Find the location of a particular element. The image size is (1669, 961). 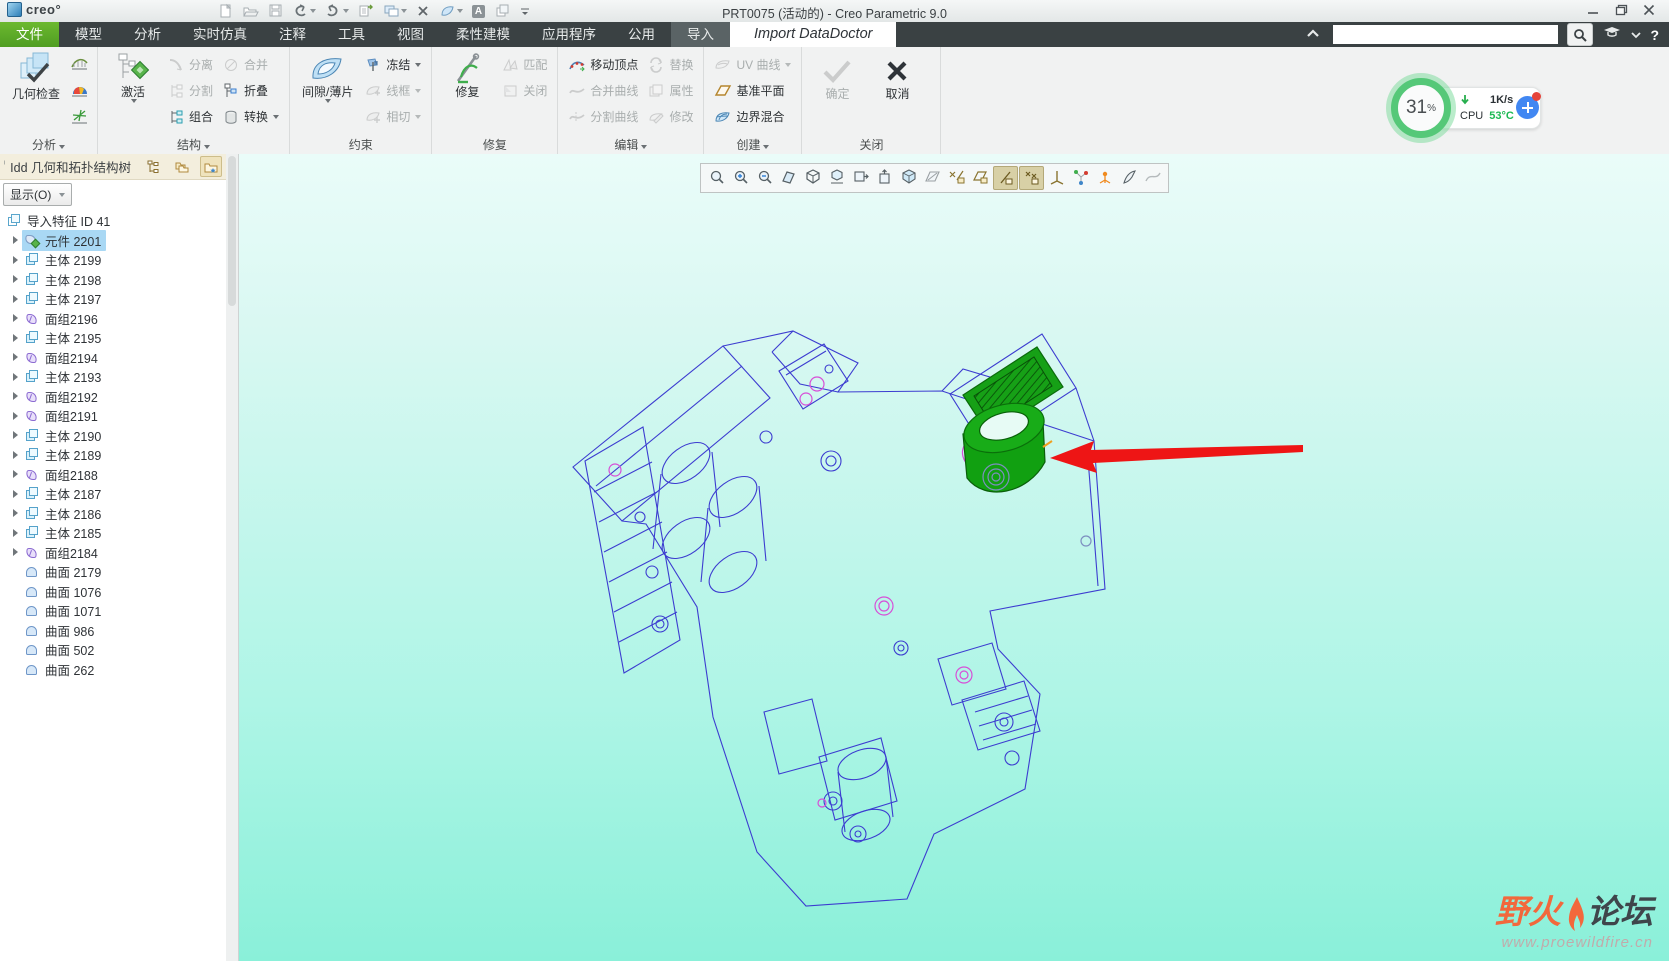

convert-button: 转换 is located at coordinates (251, 116).